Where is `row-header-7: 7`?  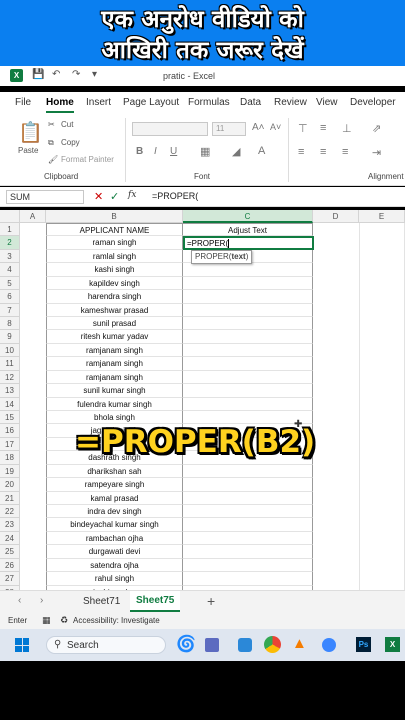
row-header-7: 7 is located at coordinates (10, 310).